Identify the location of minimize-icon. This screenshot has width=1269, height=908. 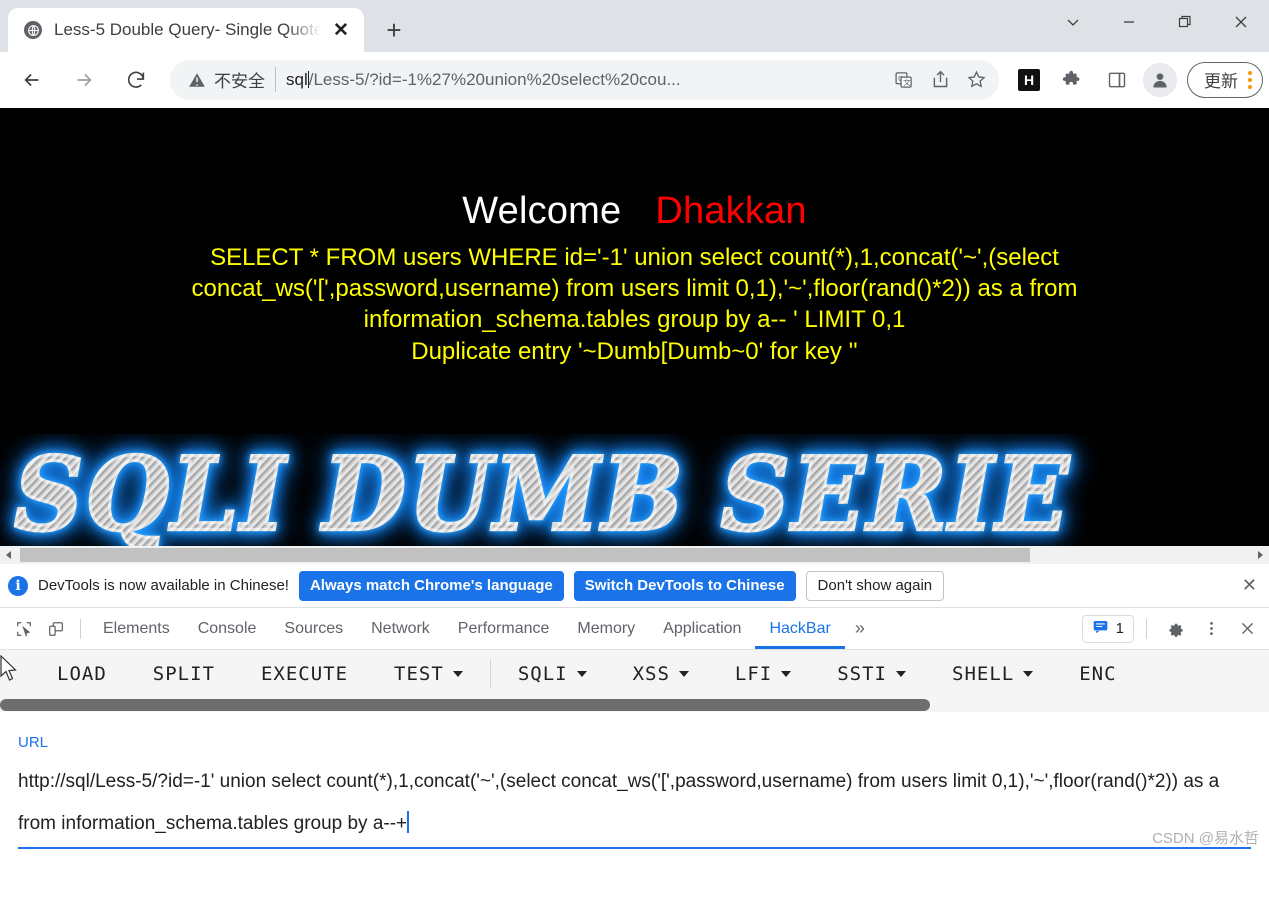
(1129, 22).